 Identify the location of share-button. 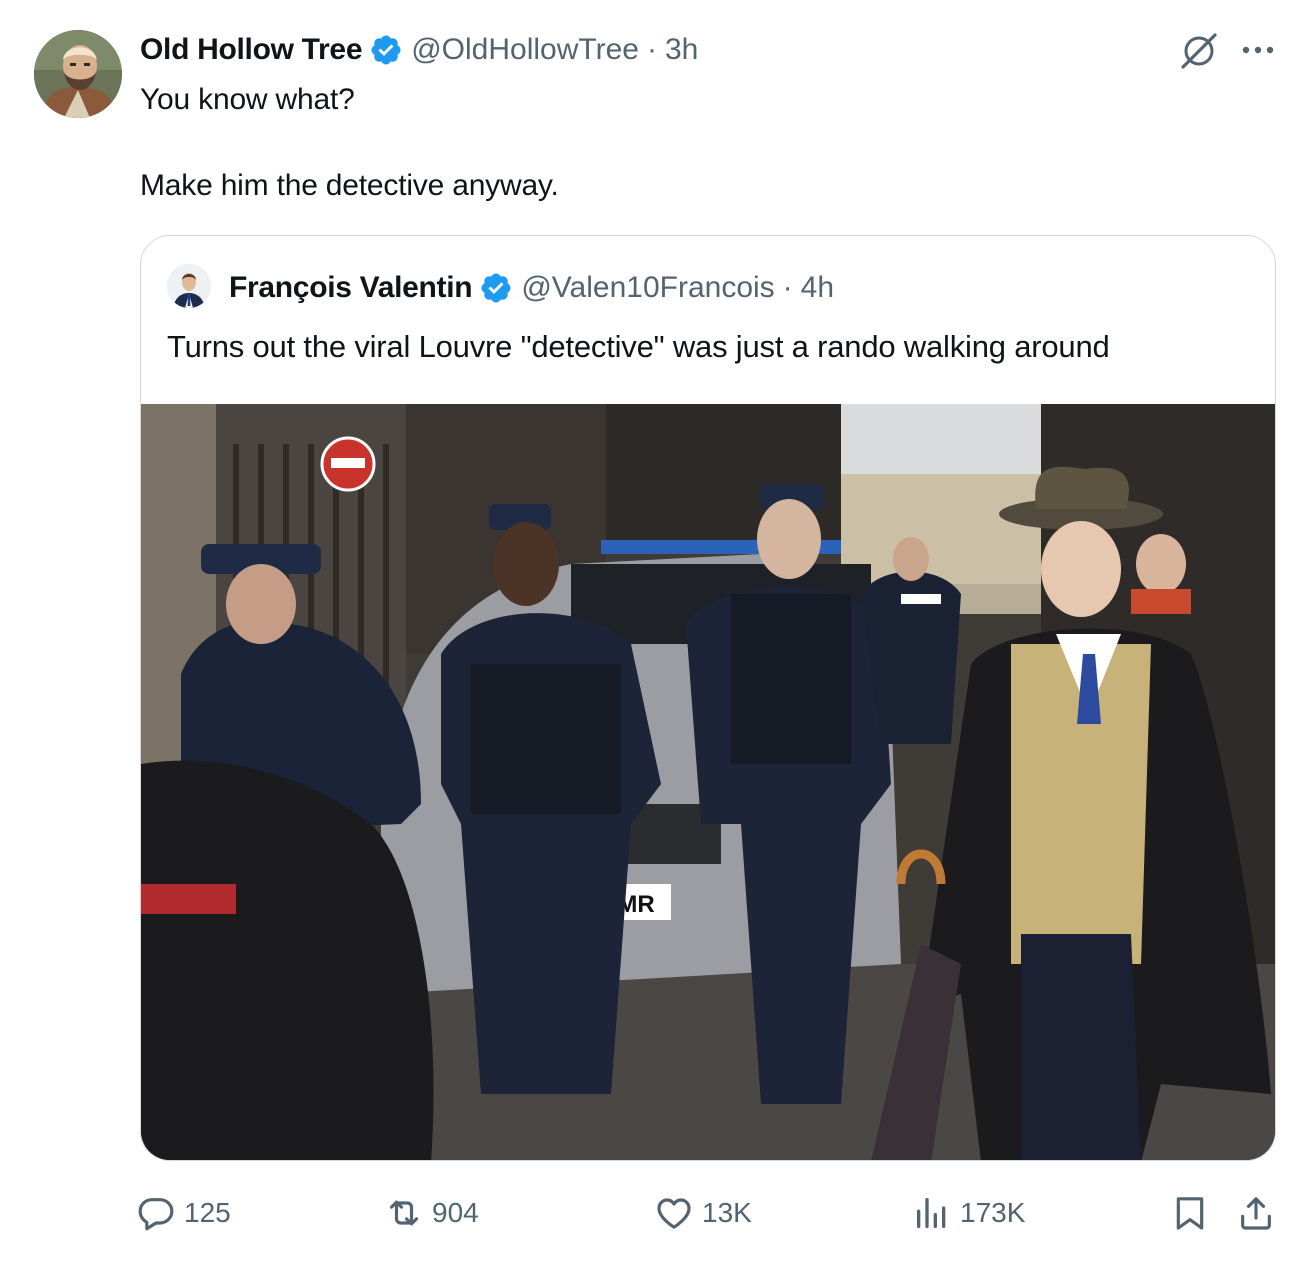
(1260, 1213).